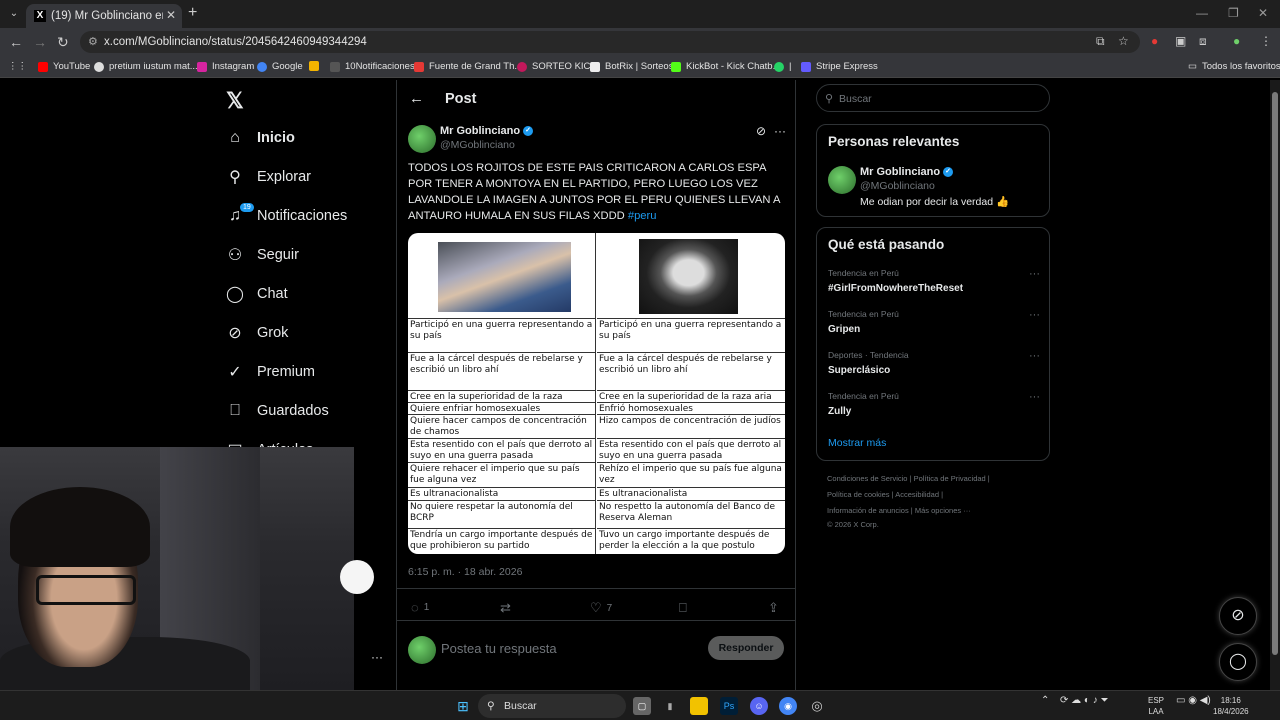 The height and width of the screenshot is (720, 1280). Describe the element at coordinates (235, 101) in the screenshot. I see `x-logo-icon: 𝕏` at that location.